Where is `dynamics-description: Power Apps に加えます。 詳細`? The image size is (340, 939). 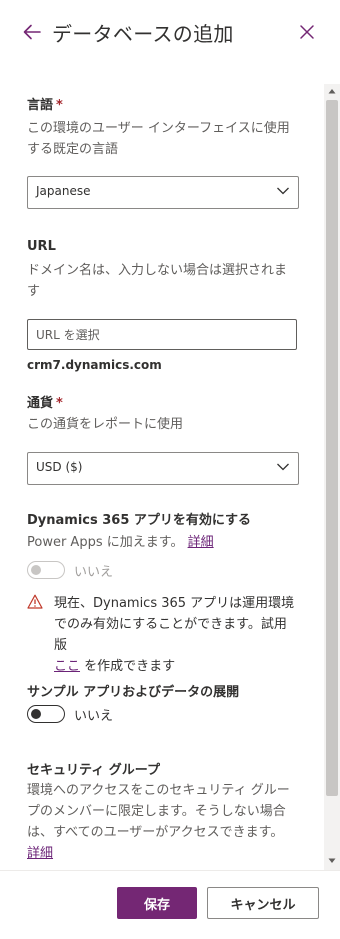
dynamics-description: Power Apps に加えます。 詳細 is located at coordinates (120, 542).